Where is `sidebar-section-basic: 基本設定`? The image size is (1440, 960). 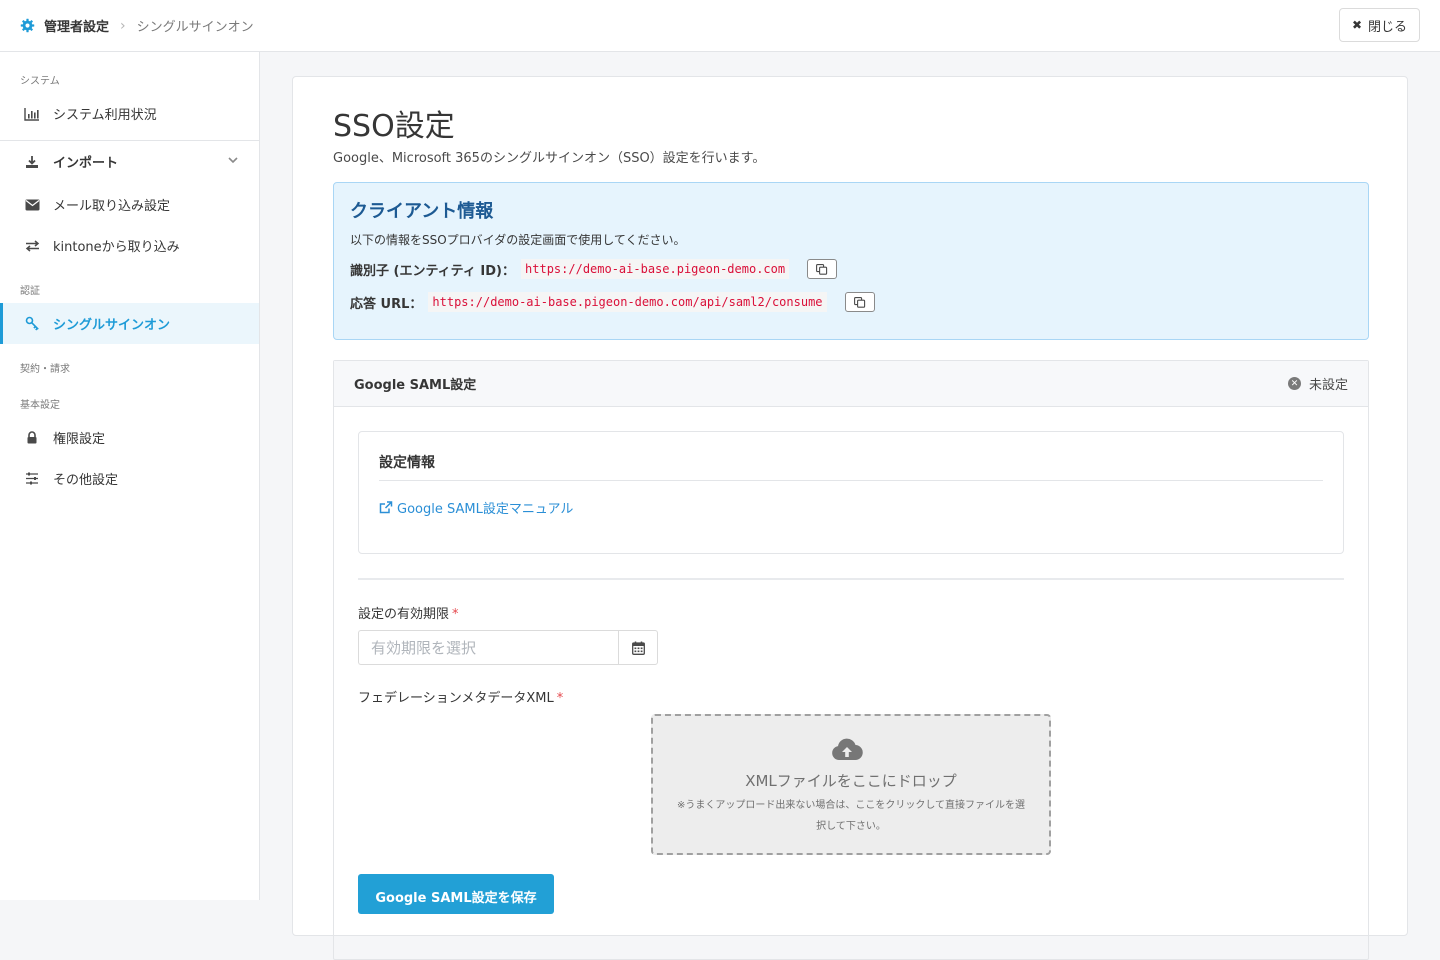
sidebar-section-basic: 基本設定 is located at coordinates (40, 405).